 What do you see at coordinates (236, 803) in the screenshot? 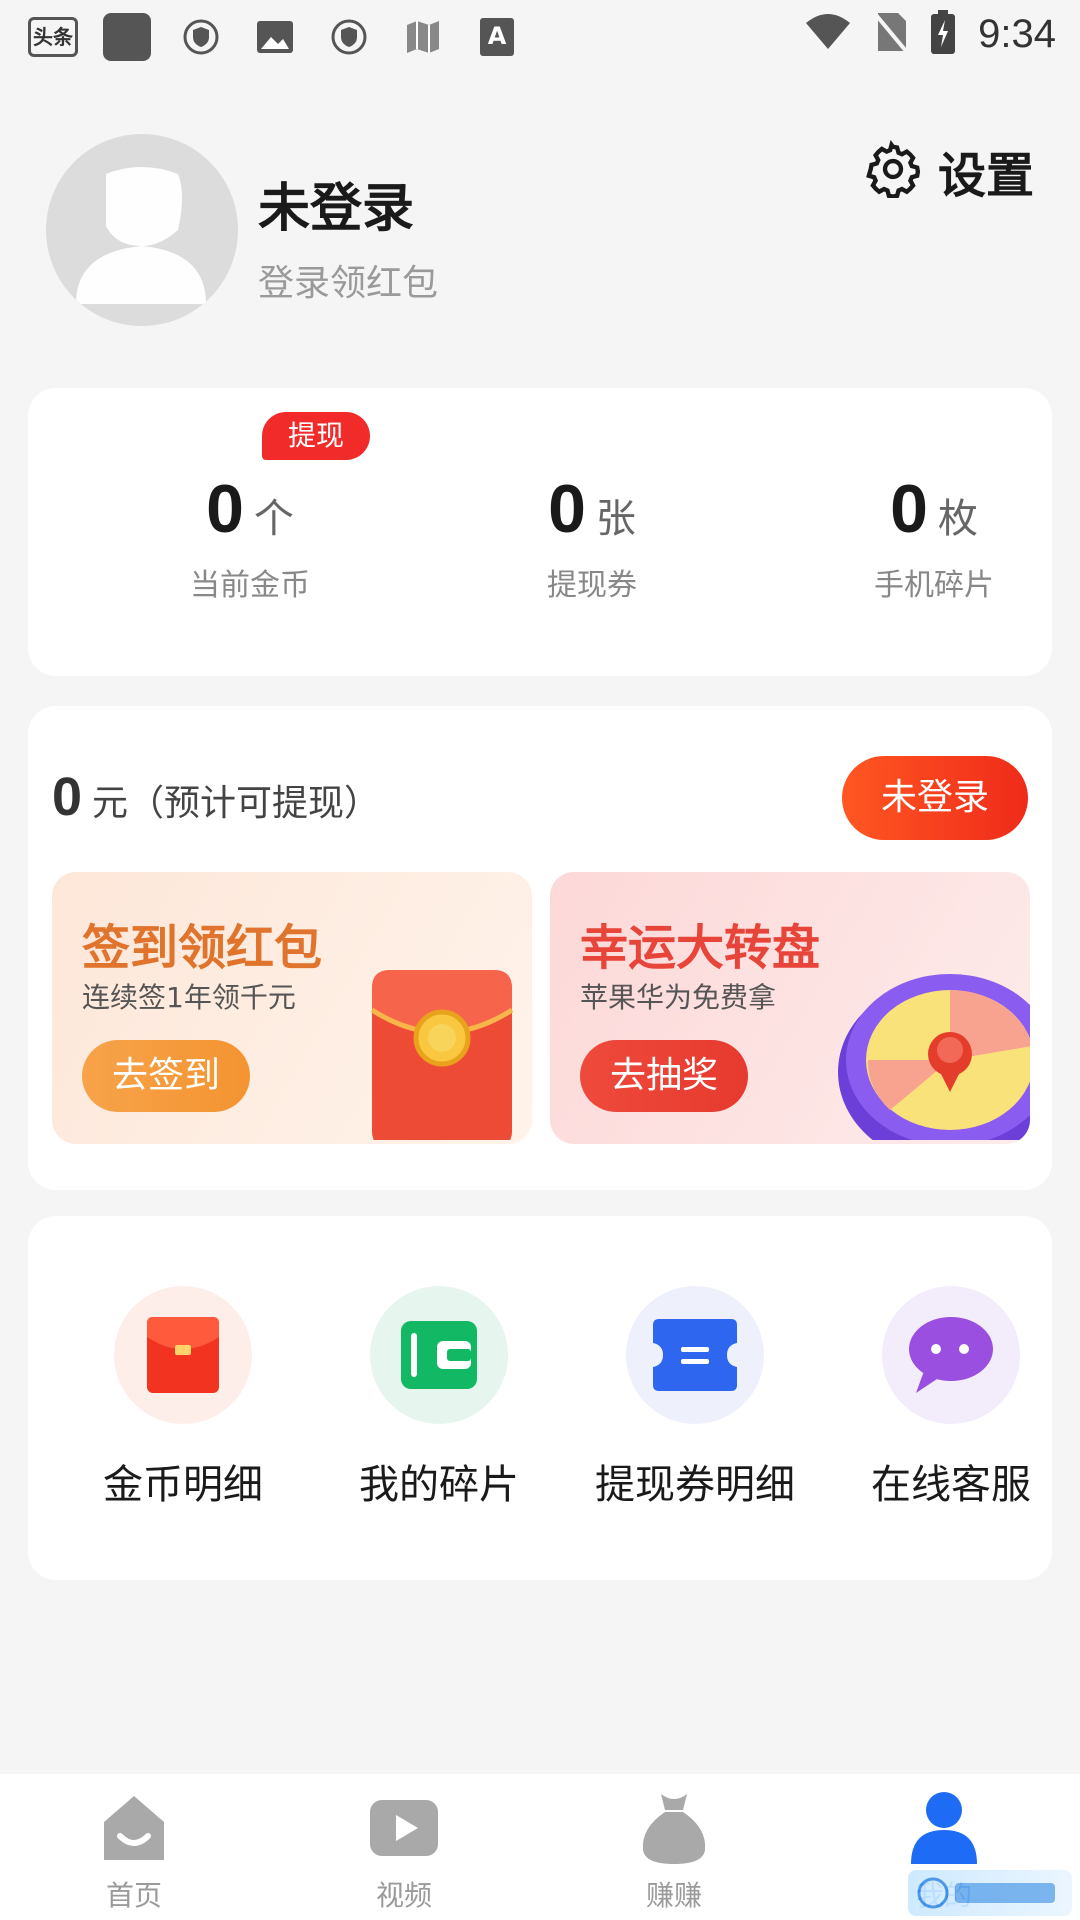
I see `earnings-text: 元（预计可提现）` at bounding box center [236, 803].